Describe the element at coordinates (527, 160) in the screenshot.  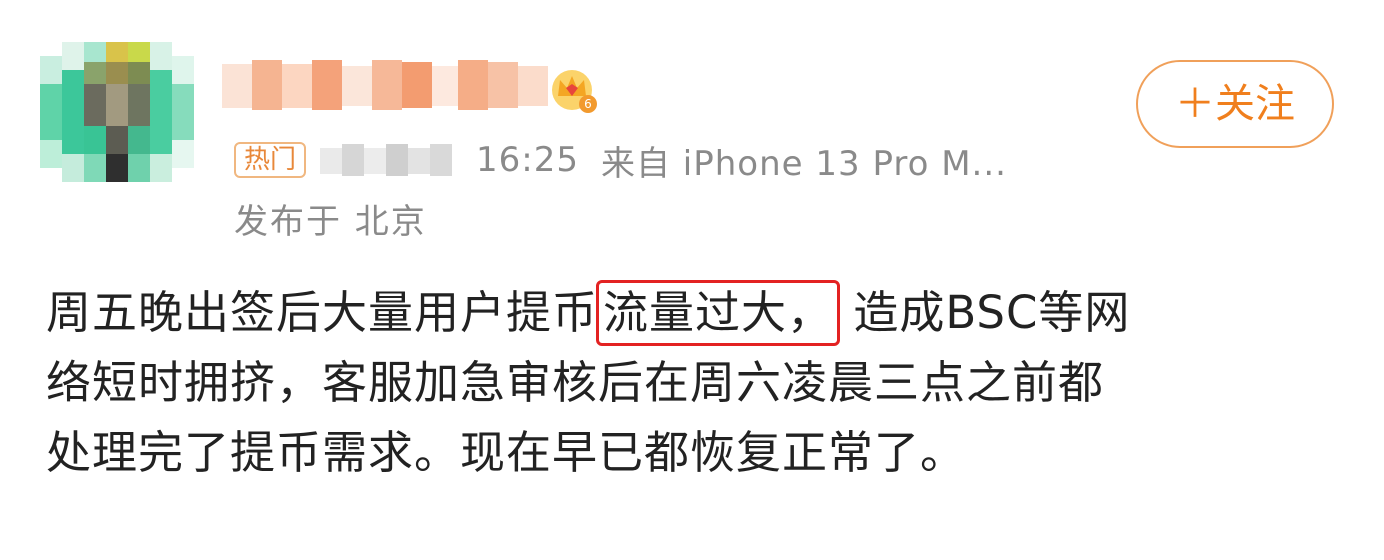
I see `post-time: 16:25` at that location.